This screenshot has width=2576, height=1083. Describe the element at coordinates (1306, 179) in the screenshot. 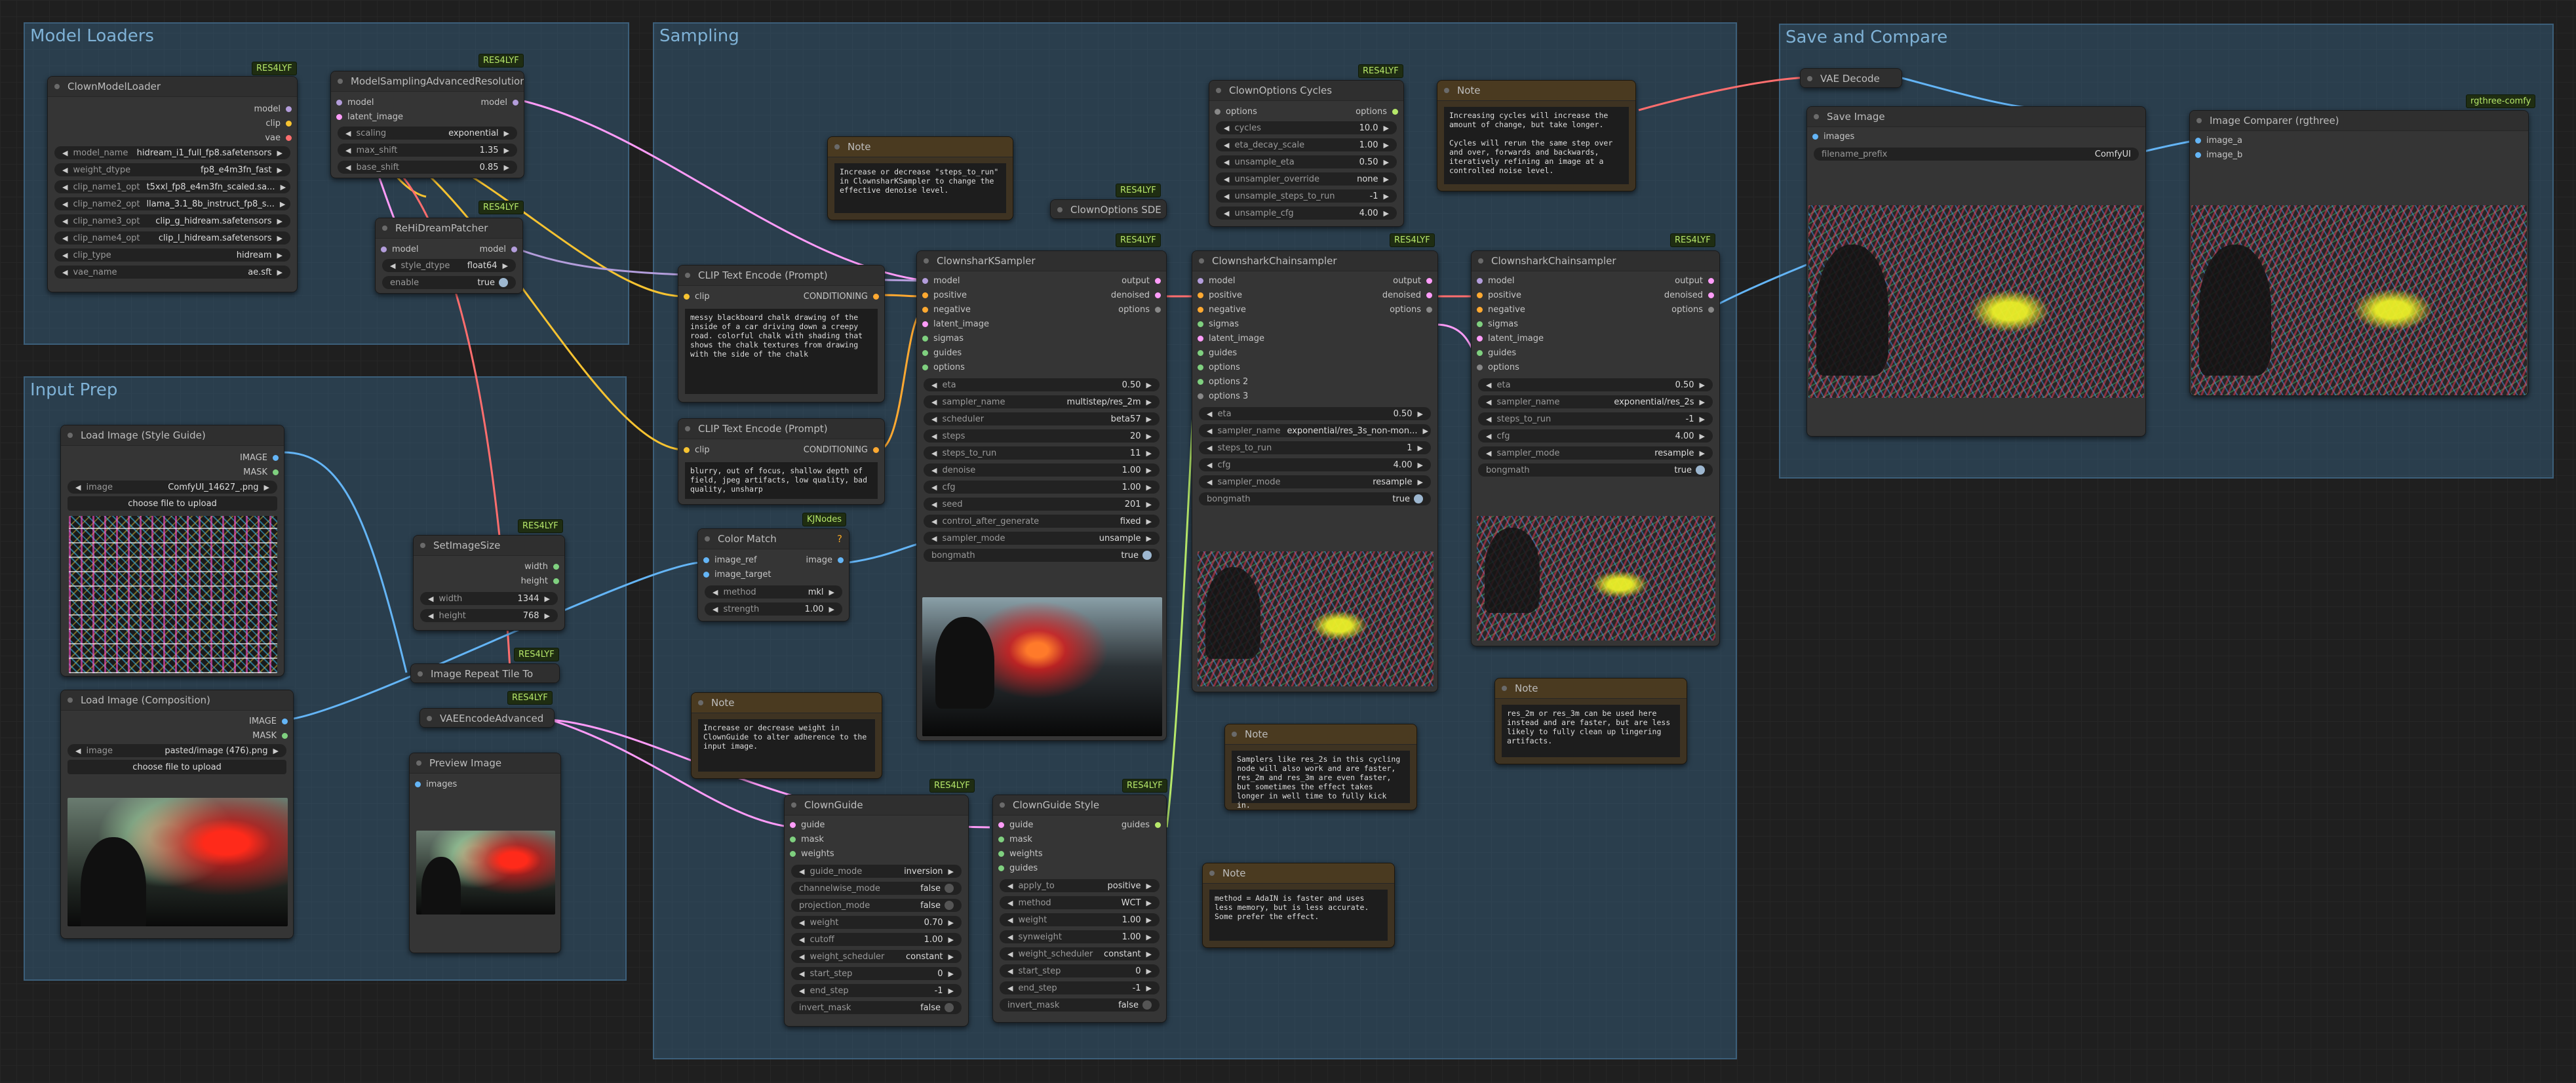

I see `widget-unsampler-override: ◀ unsampler_override none ▶` at that location.